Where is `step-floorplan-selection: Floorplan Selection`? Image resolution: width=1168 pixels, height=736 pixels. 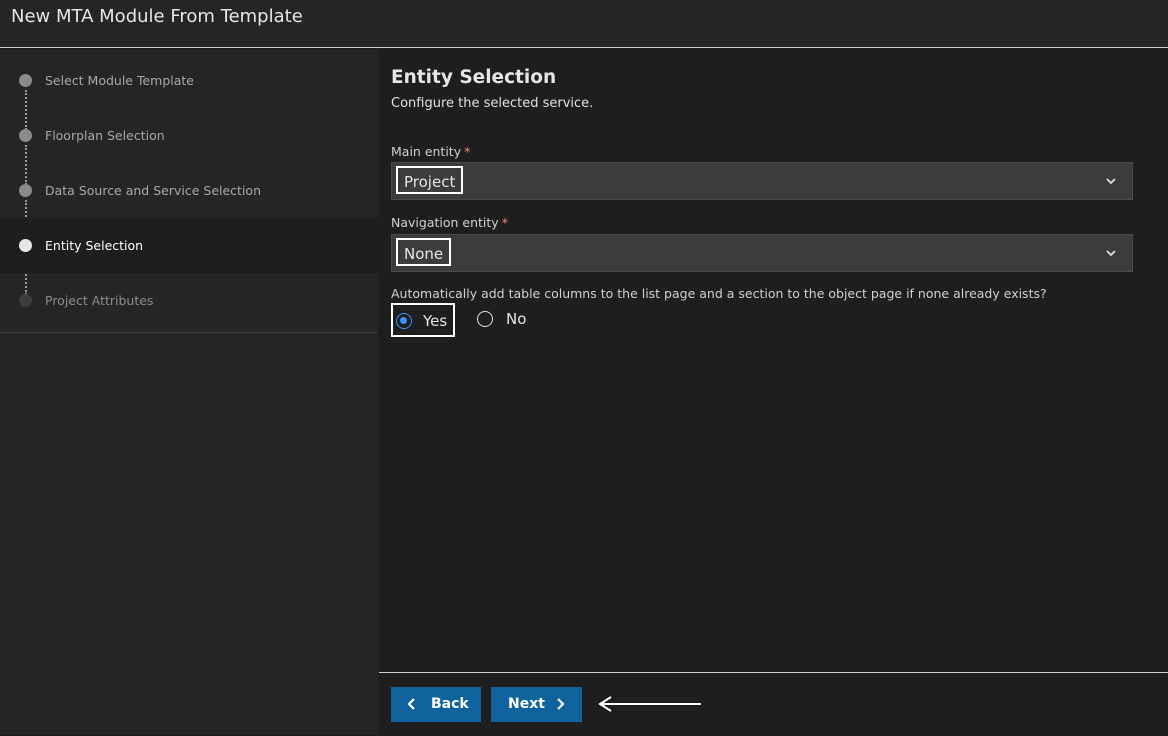 step-floorplan-selection: Floorplan Selection is located at coordinates (189, 135).